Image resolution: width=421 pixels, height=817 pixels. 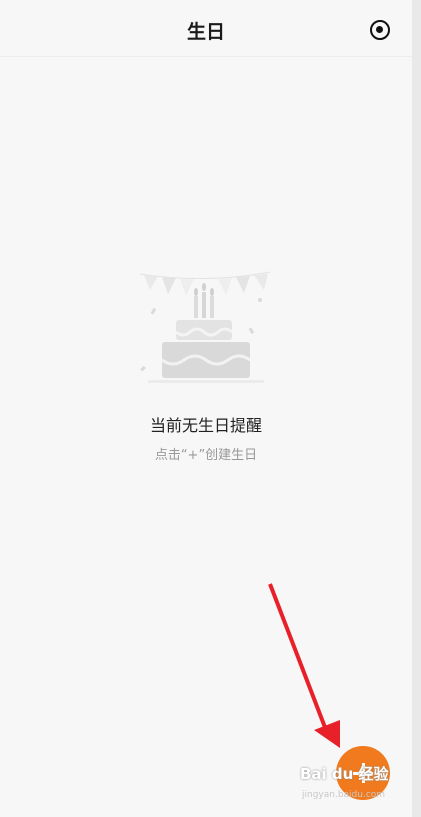 I want to click on baidu-watermark-url: jingyan.baidu.com, so click(x=344, y=795).